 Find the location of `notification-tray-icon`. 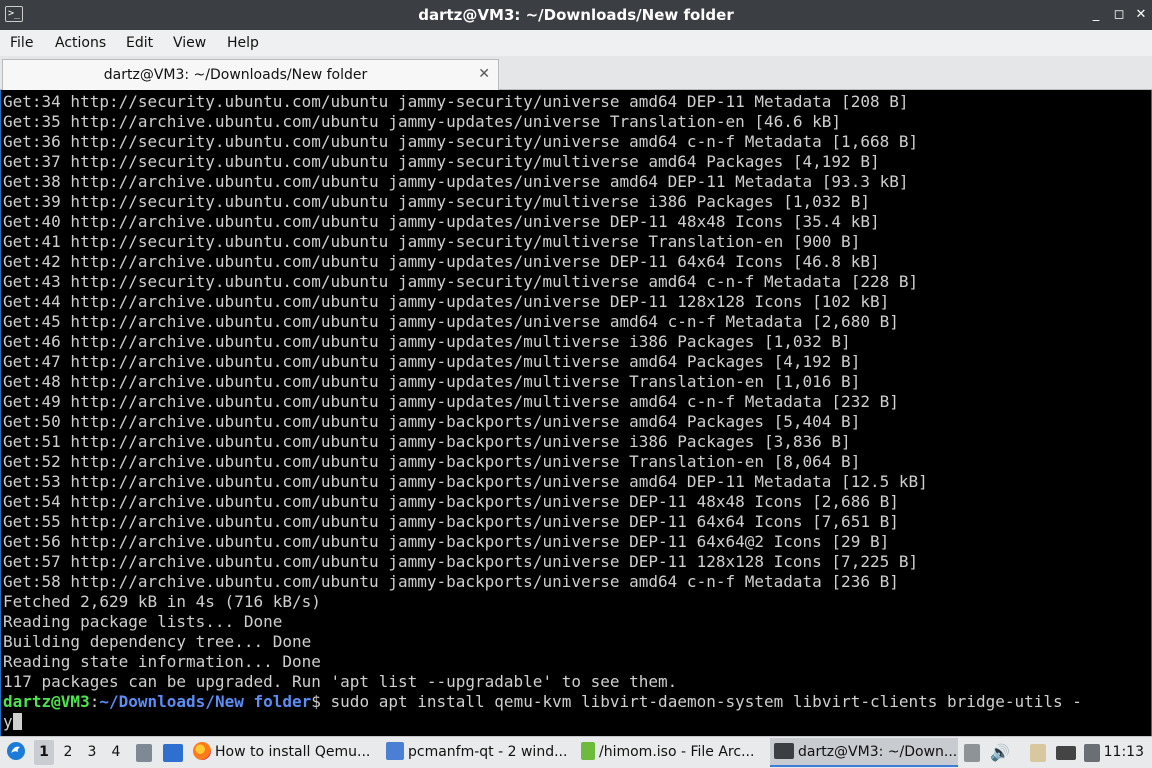

notification-tray-icon is located at coordinates (1092, 753).